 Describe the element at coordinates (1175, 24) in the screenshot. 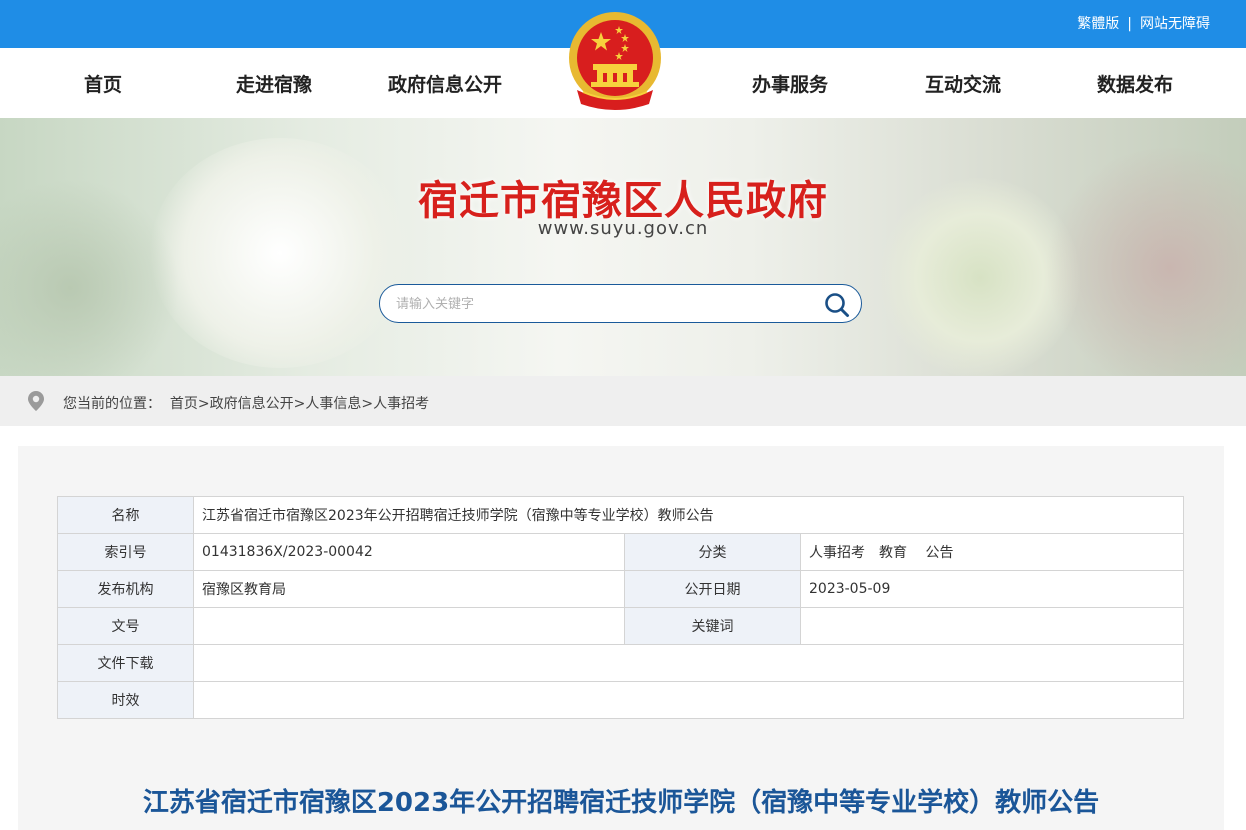

I see `accessibility-link: 网站无障碍` at that location.